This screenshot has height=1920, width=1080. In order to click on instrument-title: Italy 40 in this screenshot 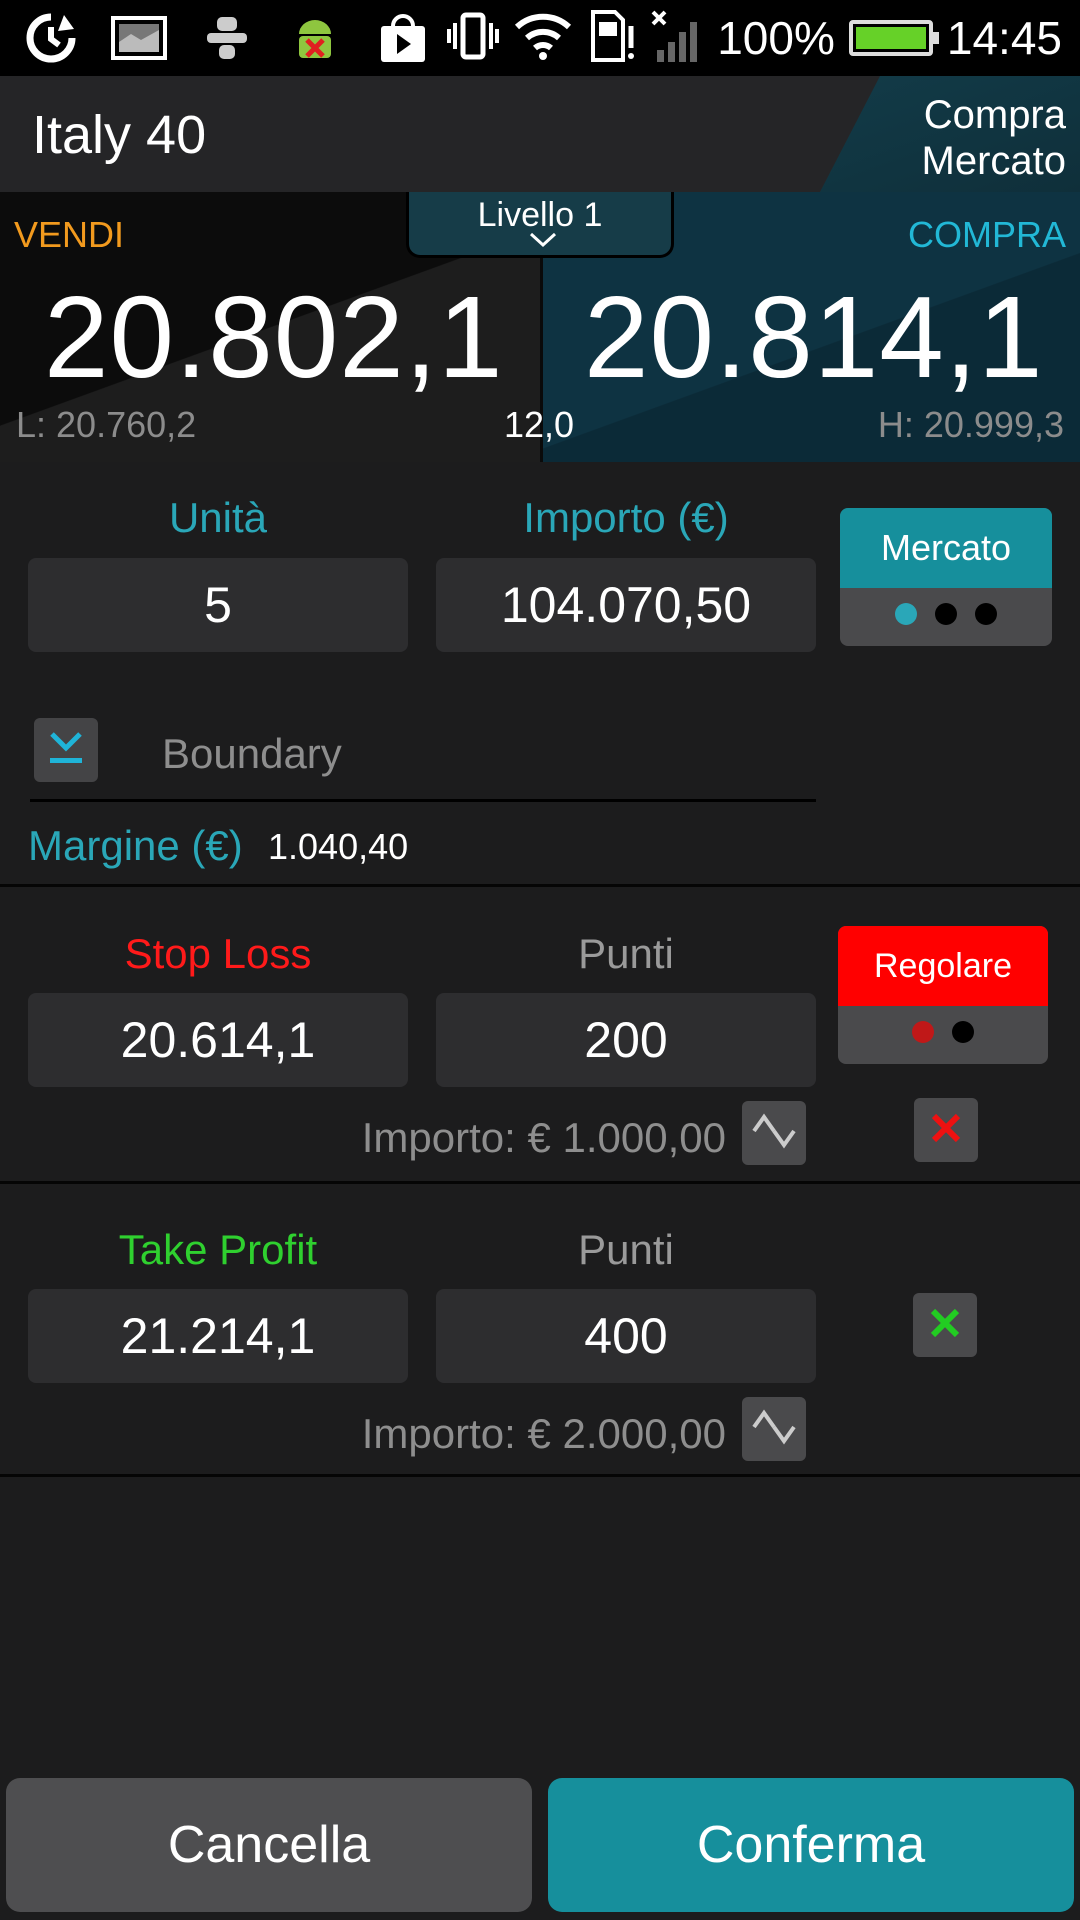, I will do `click(119, 135)`.